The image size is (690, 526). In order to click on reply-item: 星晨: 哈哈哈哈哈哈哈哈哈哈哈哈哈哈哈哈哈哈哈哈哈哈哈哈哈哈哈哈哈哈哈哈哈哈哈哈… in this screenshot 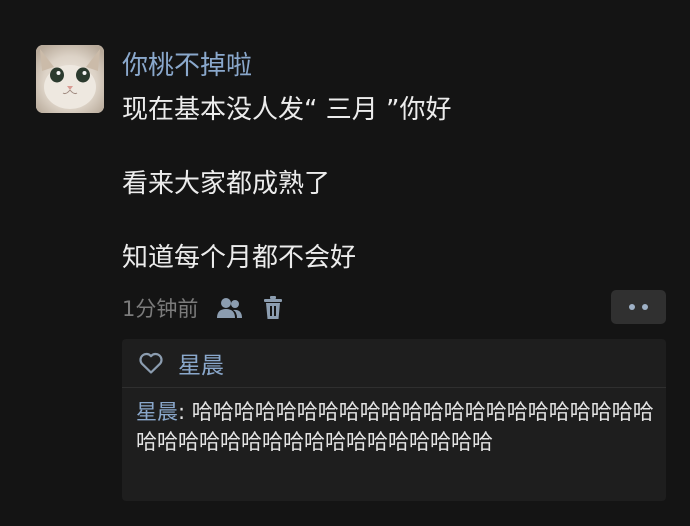, I will do `click(394, 422)`.